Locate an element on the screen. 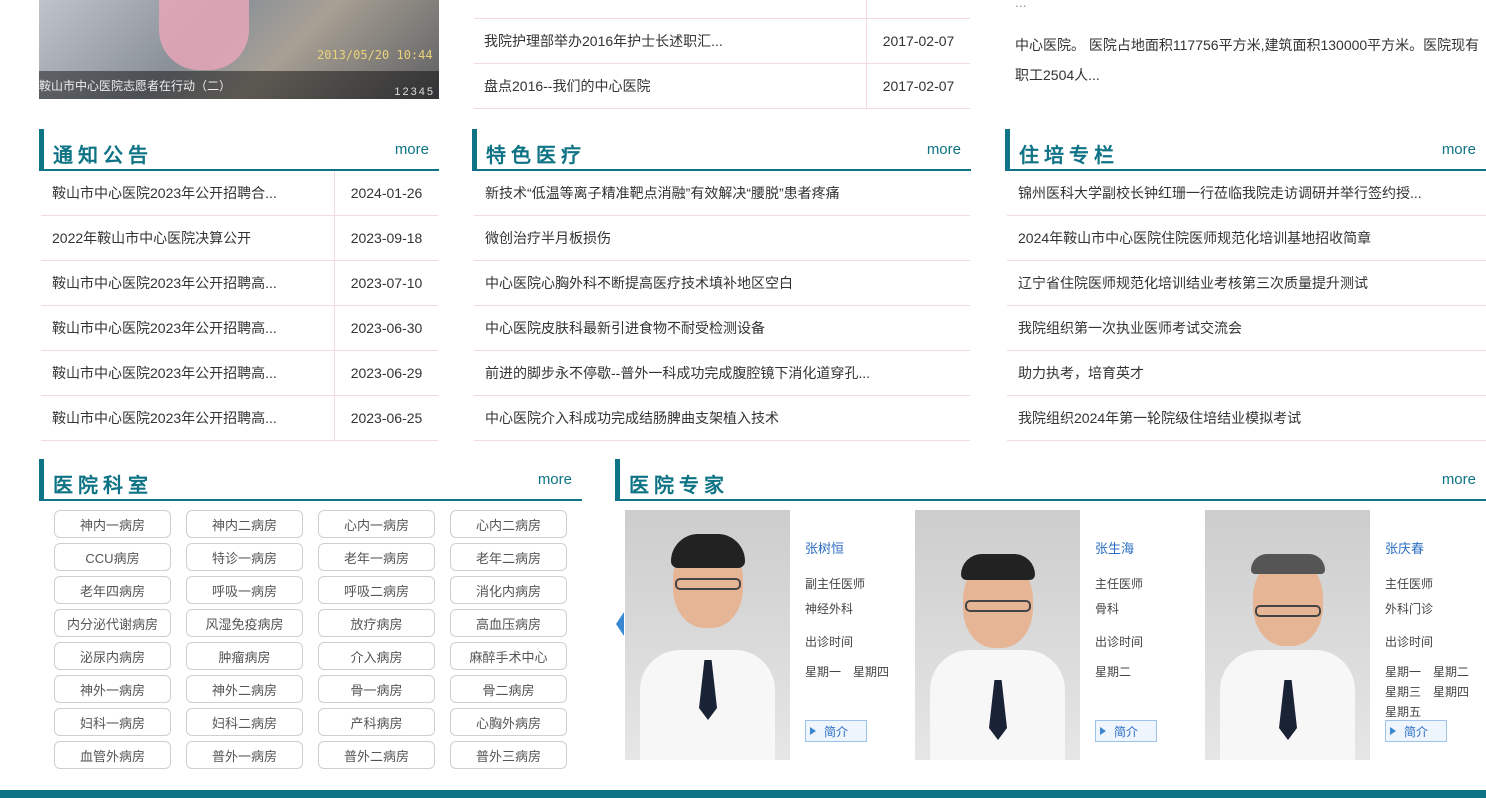  notice-title: 2022年鞍山市中心医院决算公开 is located at coordinates (187, 238).